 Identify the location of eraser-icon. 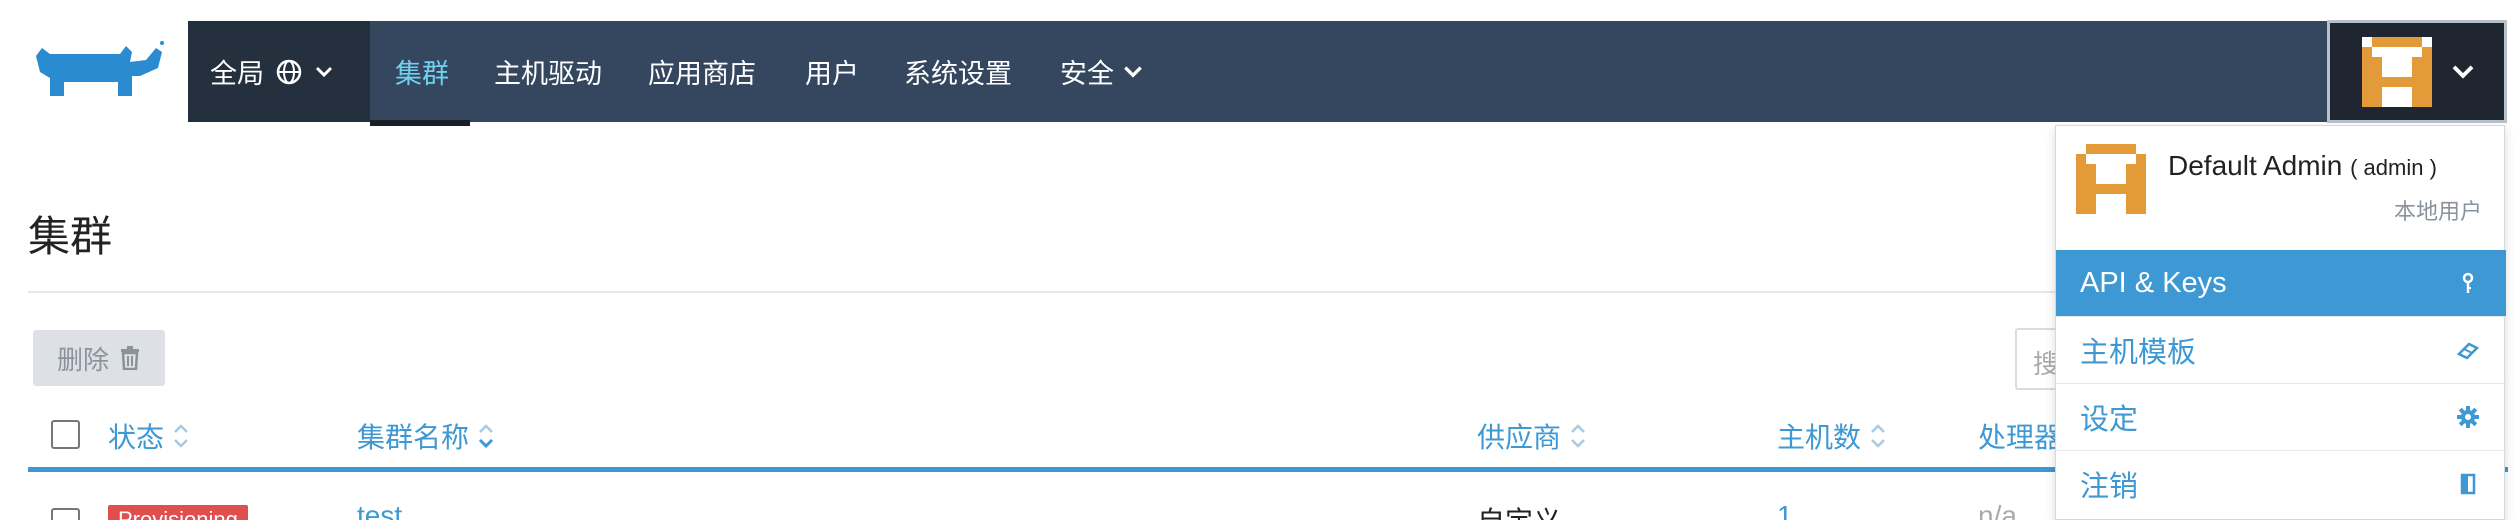
(2468, 350).